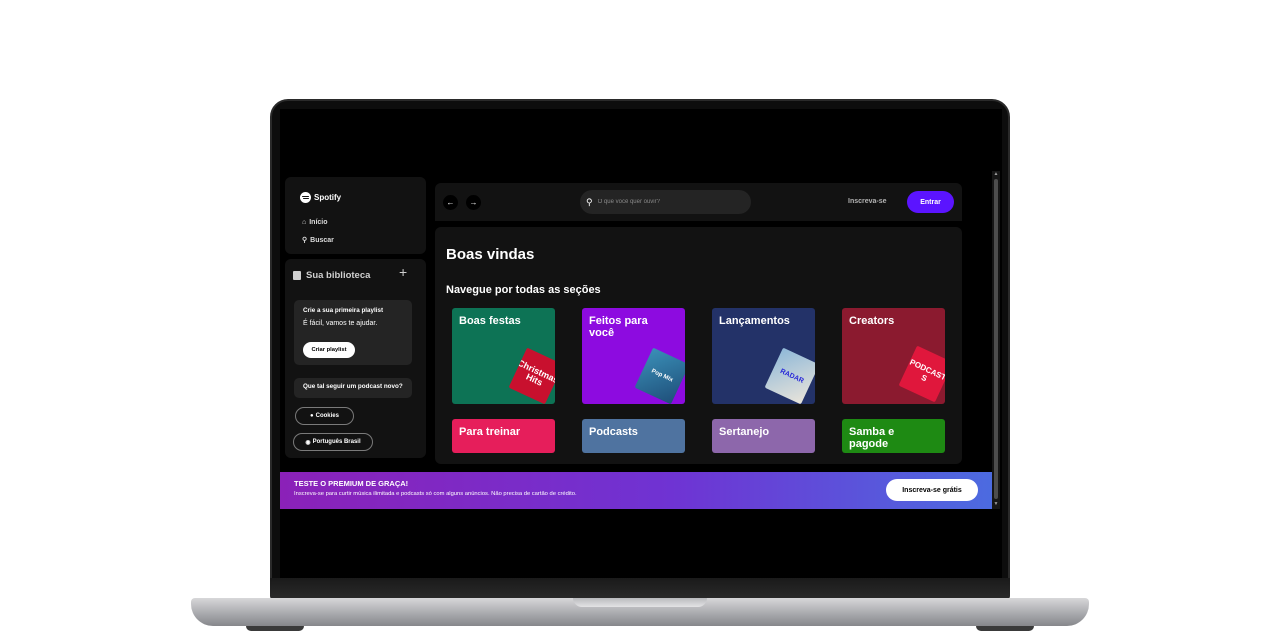 This screenshot has width=1280, height=640. What do you see at coordinates (618, 327) in the screenshot?
I see `tile-label: Feitos para você` at bounding box center [618, 327].